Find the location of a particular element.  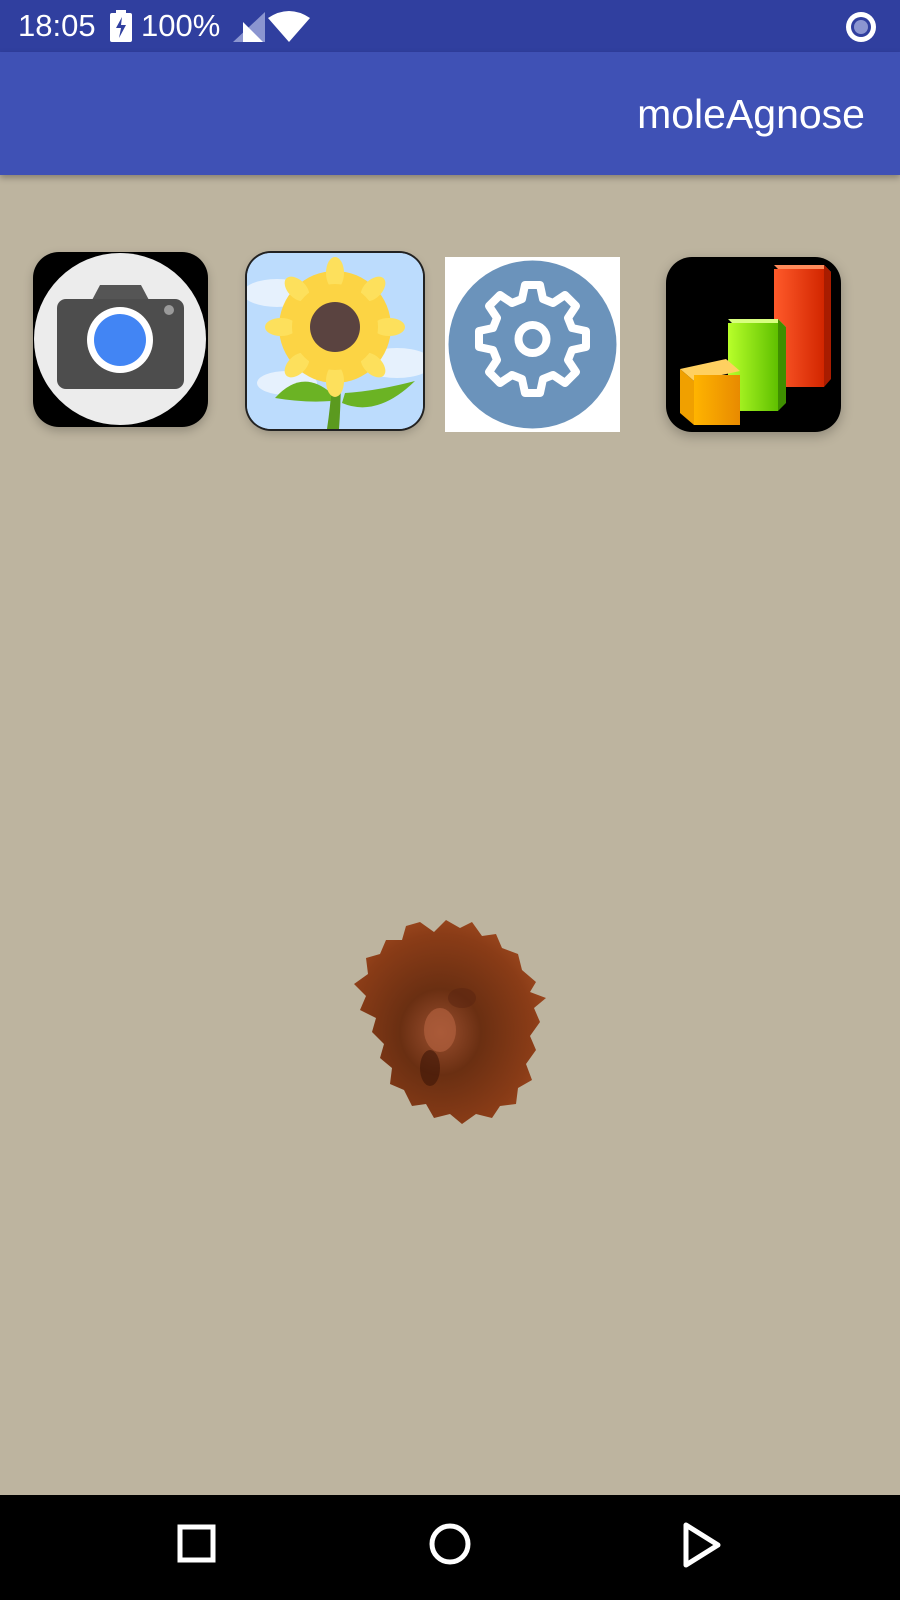

settings-button is located at coordinates (532, 344).